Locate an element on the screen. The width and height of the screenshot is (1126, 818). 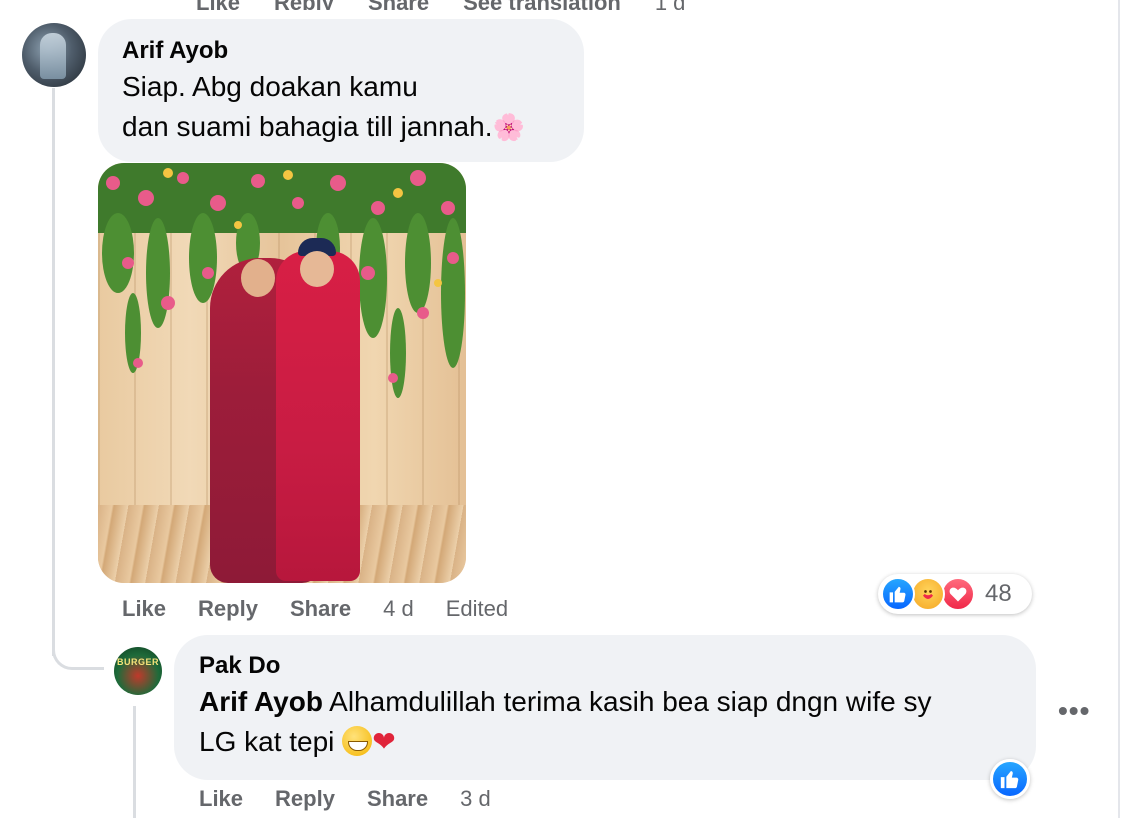
reactions-summary: 48 is located at coordinates (955, 594).